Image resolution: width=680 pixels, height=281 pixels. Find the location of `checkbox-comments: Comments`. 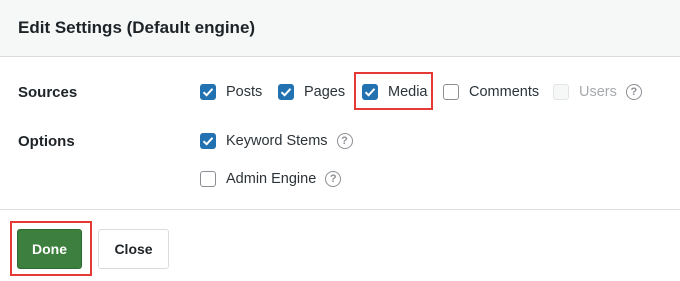

checkbox-comments: Comments is located at coordinates (491, 92).